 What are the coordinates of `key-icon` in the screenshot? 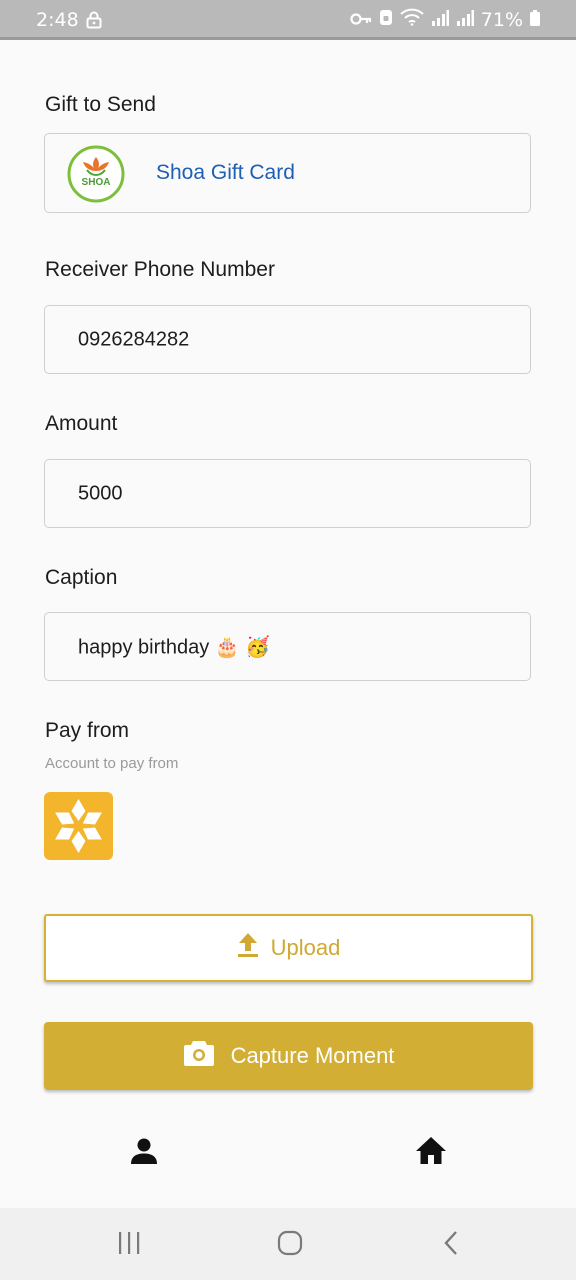 It's located at (361, 20).